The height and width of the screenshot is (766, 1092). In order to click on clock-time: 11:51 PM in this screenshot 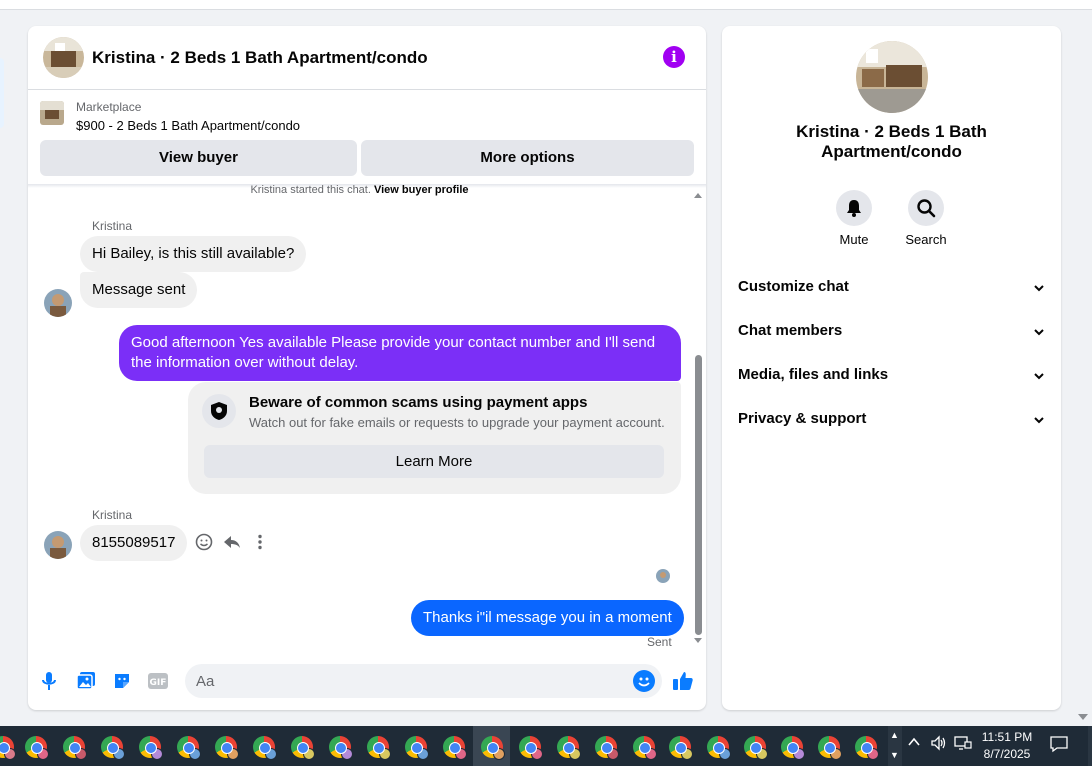, I will do `click(1007, 737)`.